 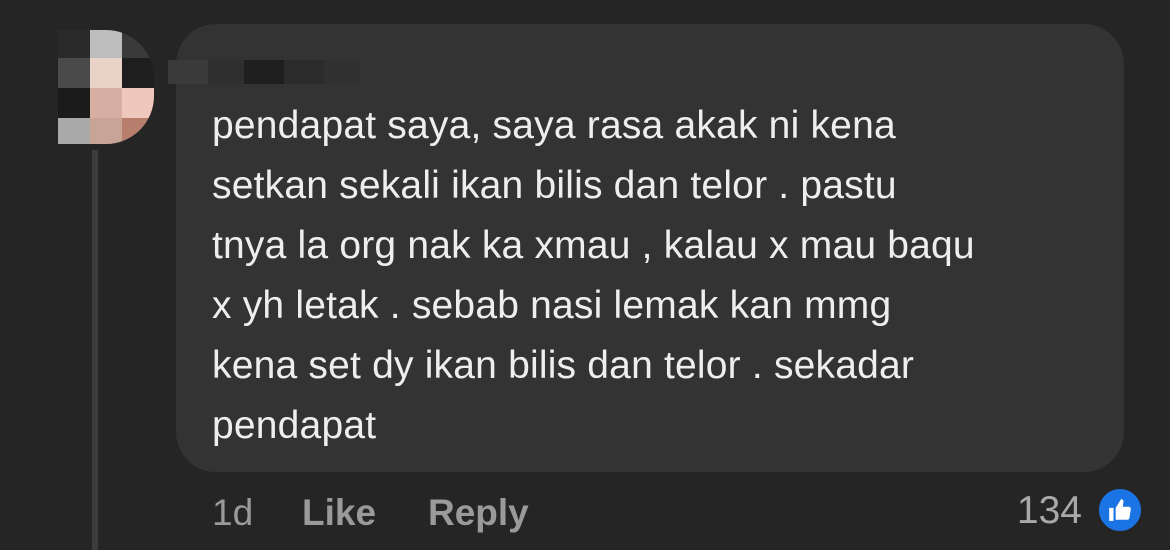 I want to click on comment-line: pendapat saya, saya rasa akak ni kena, so click(x=554, y=125).